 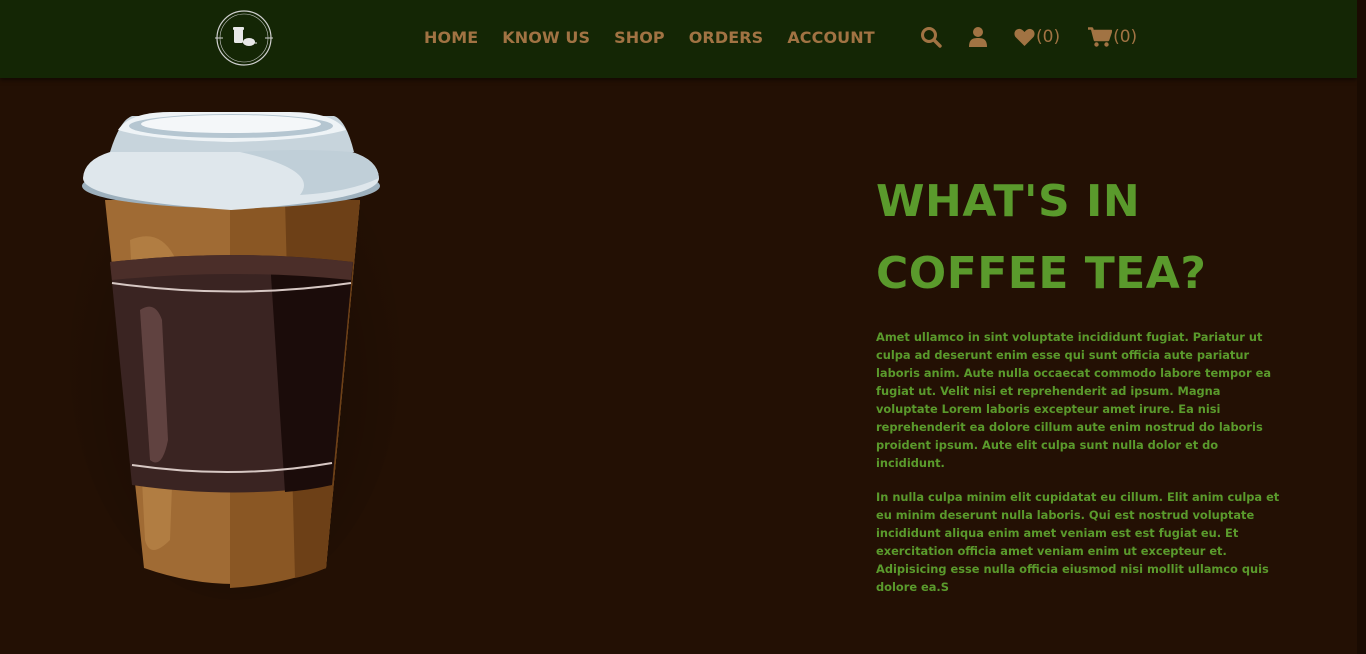 I want to click on hero-title-line1: WHAT'S IN, so click(x=1008, y=201).